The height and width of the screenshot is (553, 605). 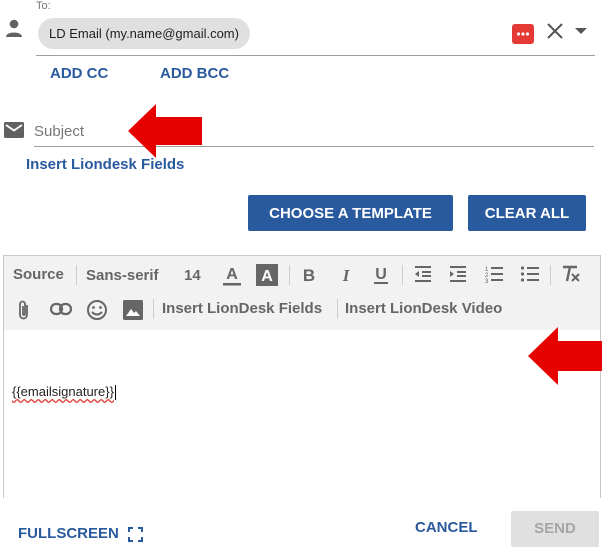 I want to click on bold-icon: B, so click(x=309, y=275).